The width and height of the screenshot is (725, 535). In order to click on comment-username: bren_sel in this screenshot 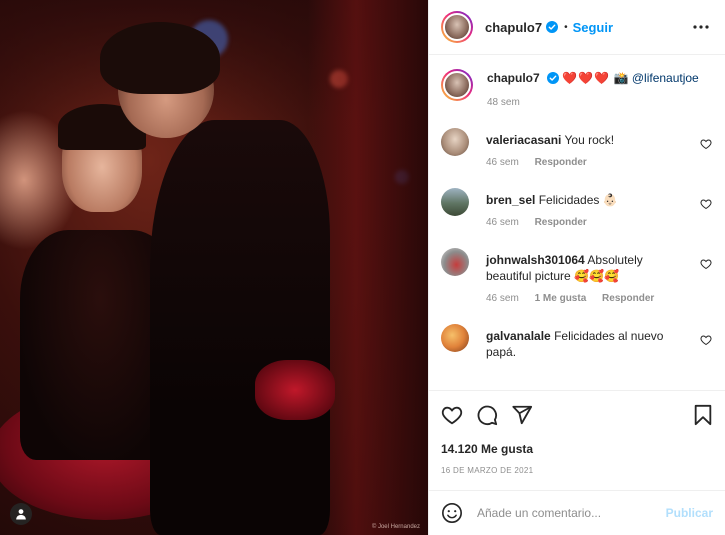, I will do `click(510, 200)`.